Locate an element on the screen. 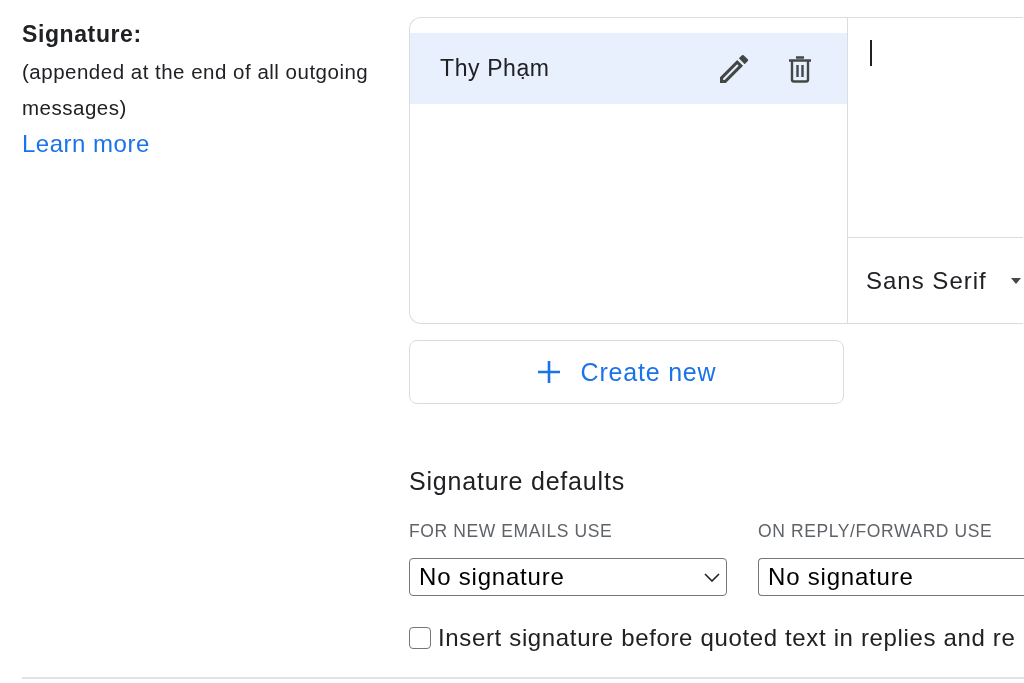  plus-icon is located at coordinates (548, 372).